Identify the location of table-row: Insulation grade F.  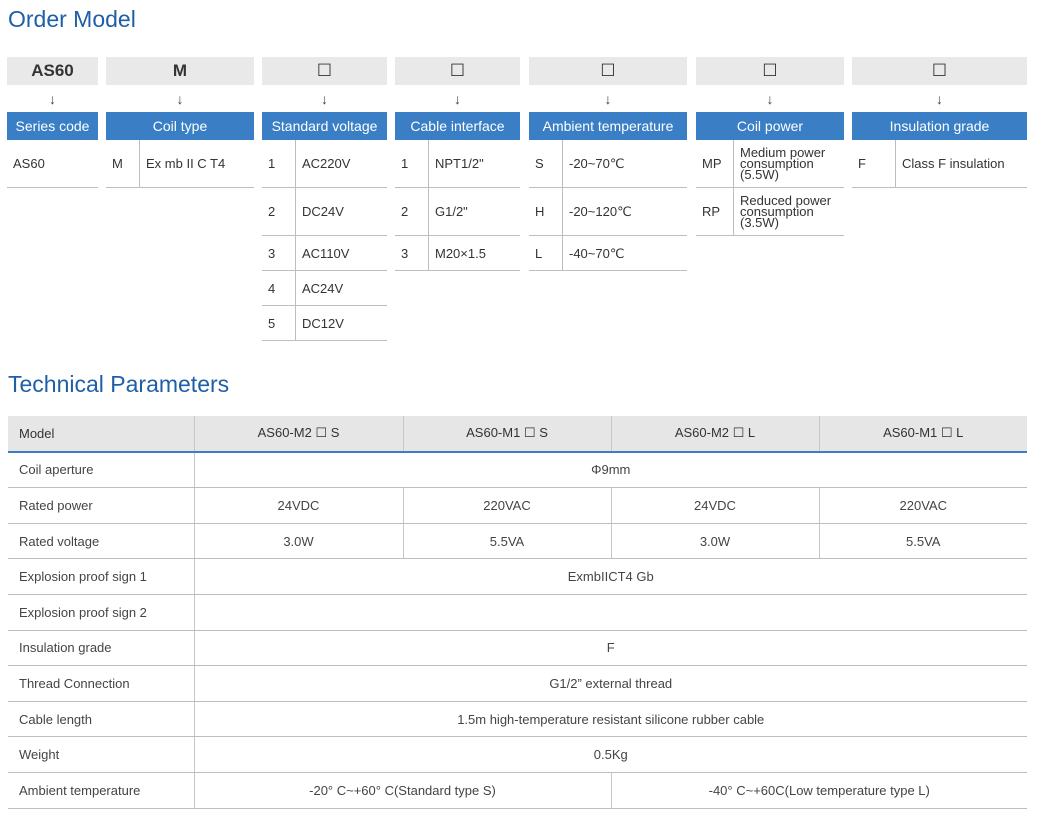
(517, 648).